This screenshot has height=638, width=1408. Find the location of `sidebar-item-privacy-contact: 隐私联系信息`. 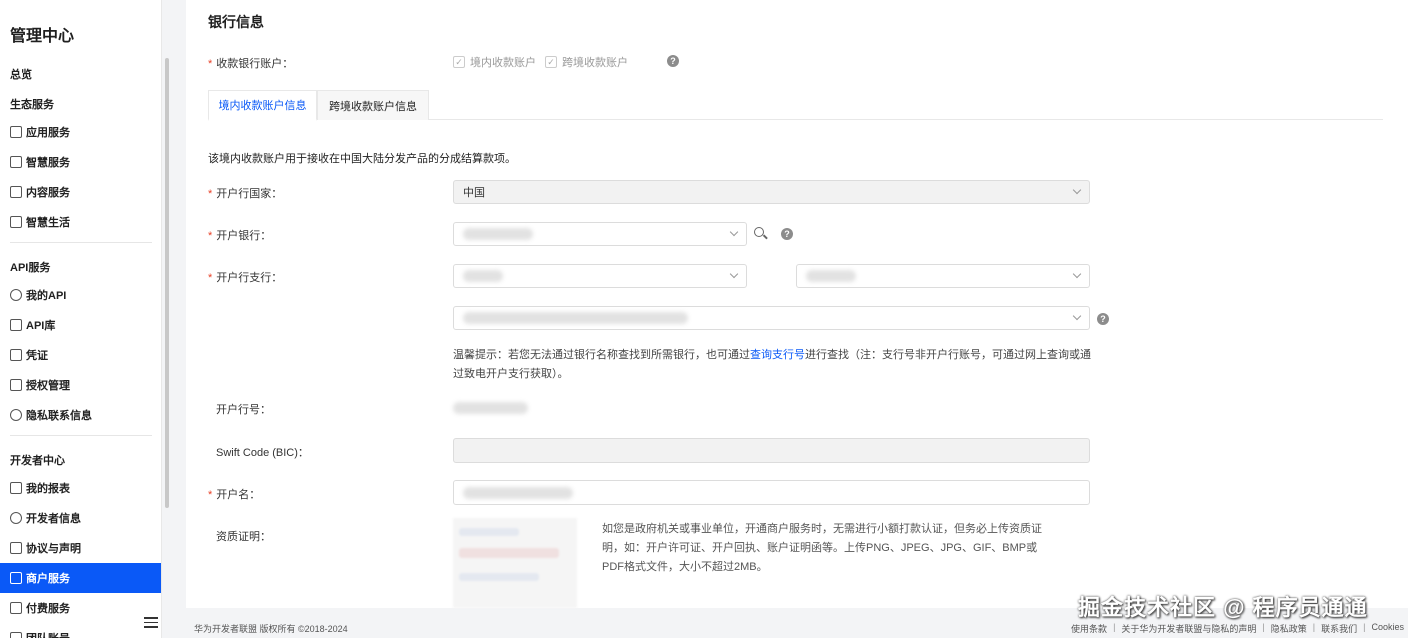

sidebar-item-privacy-contact: 隐私联系信息 is located at coordinates (80, 415).